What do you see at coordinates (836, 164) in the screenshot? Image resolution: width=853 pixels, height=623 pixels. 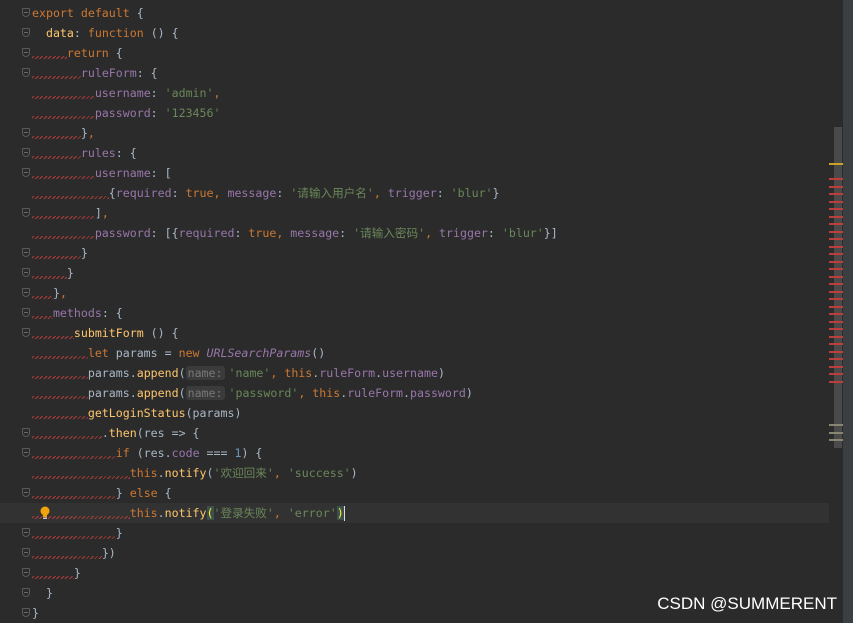 I see `warning-marker` at bounding box center [836, 164].